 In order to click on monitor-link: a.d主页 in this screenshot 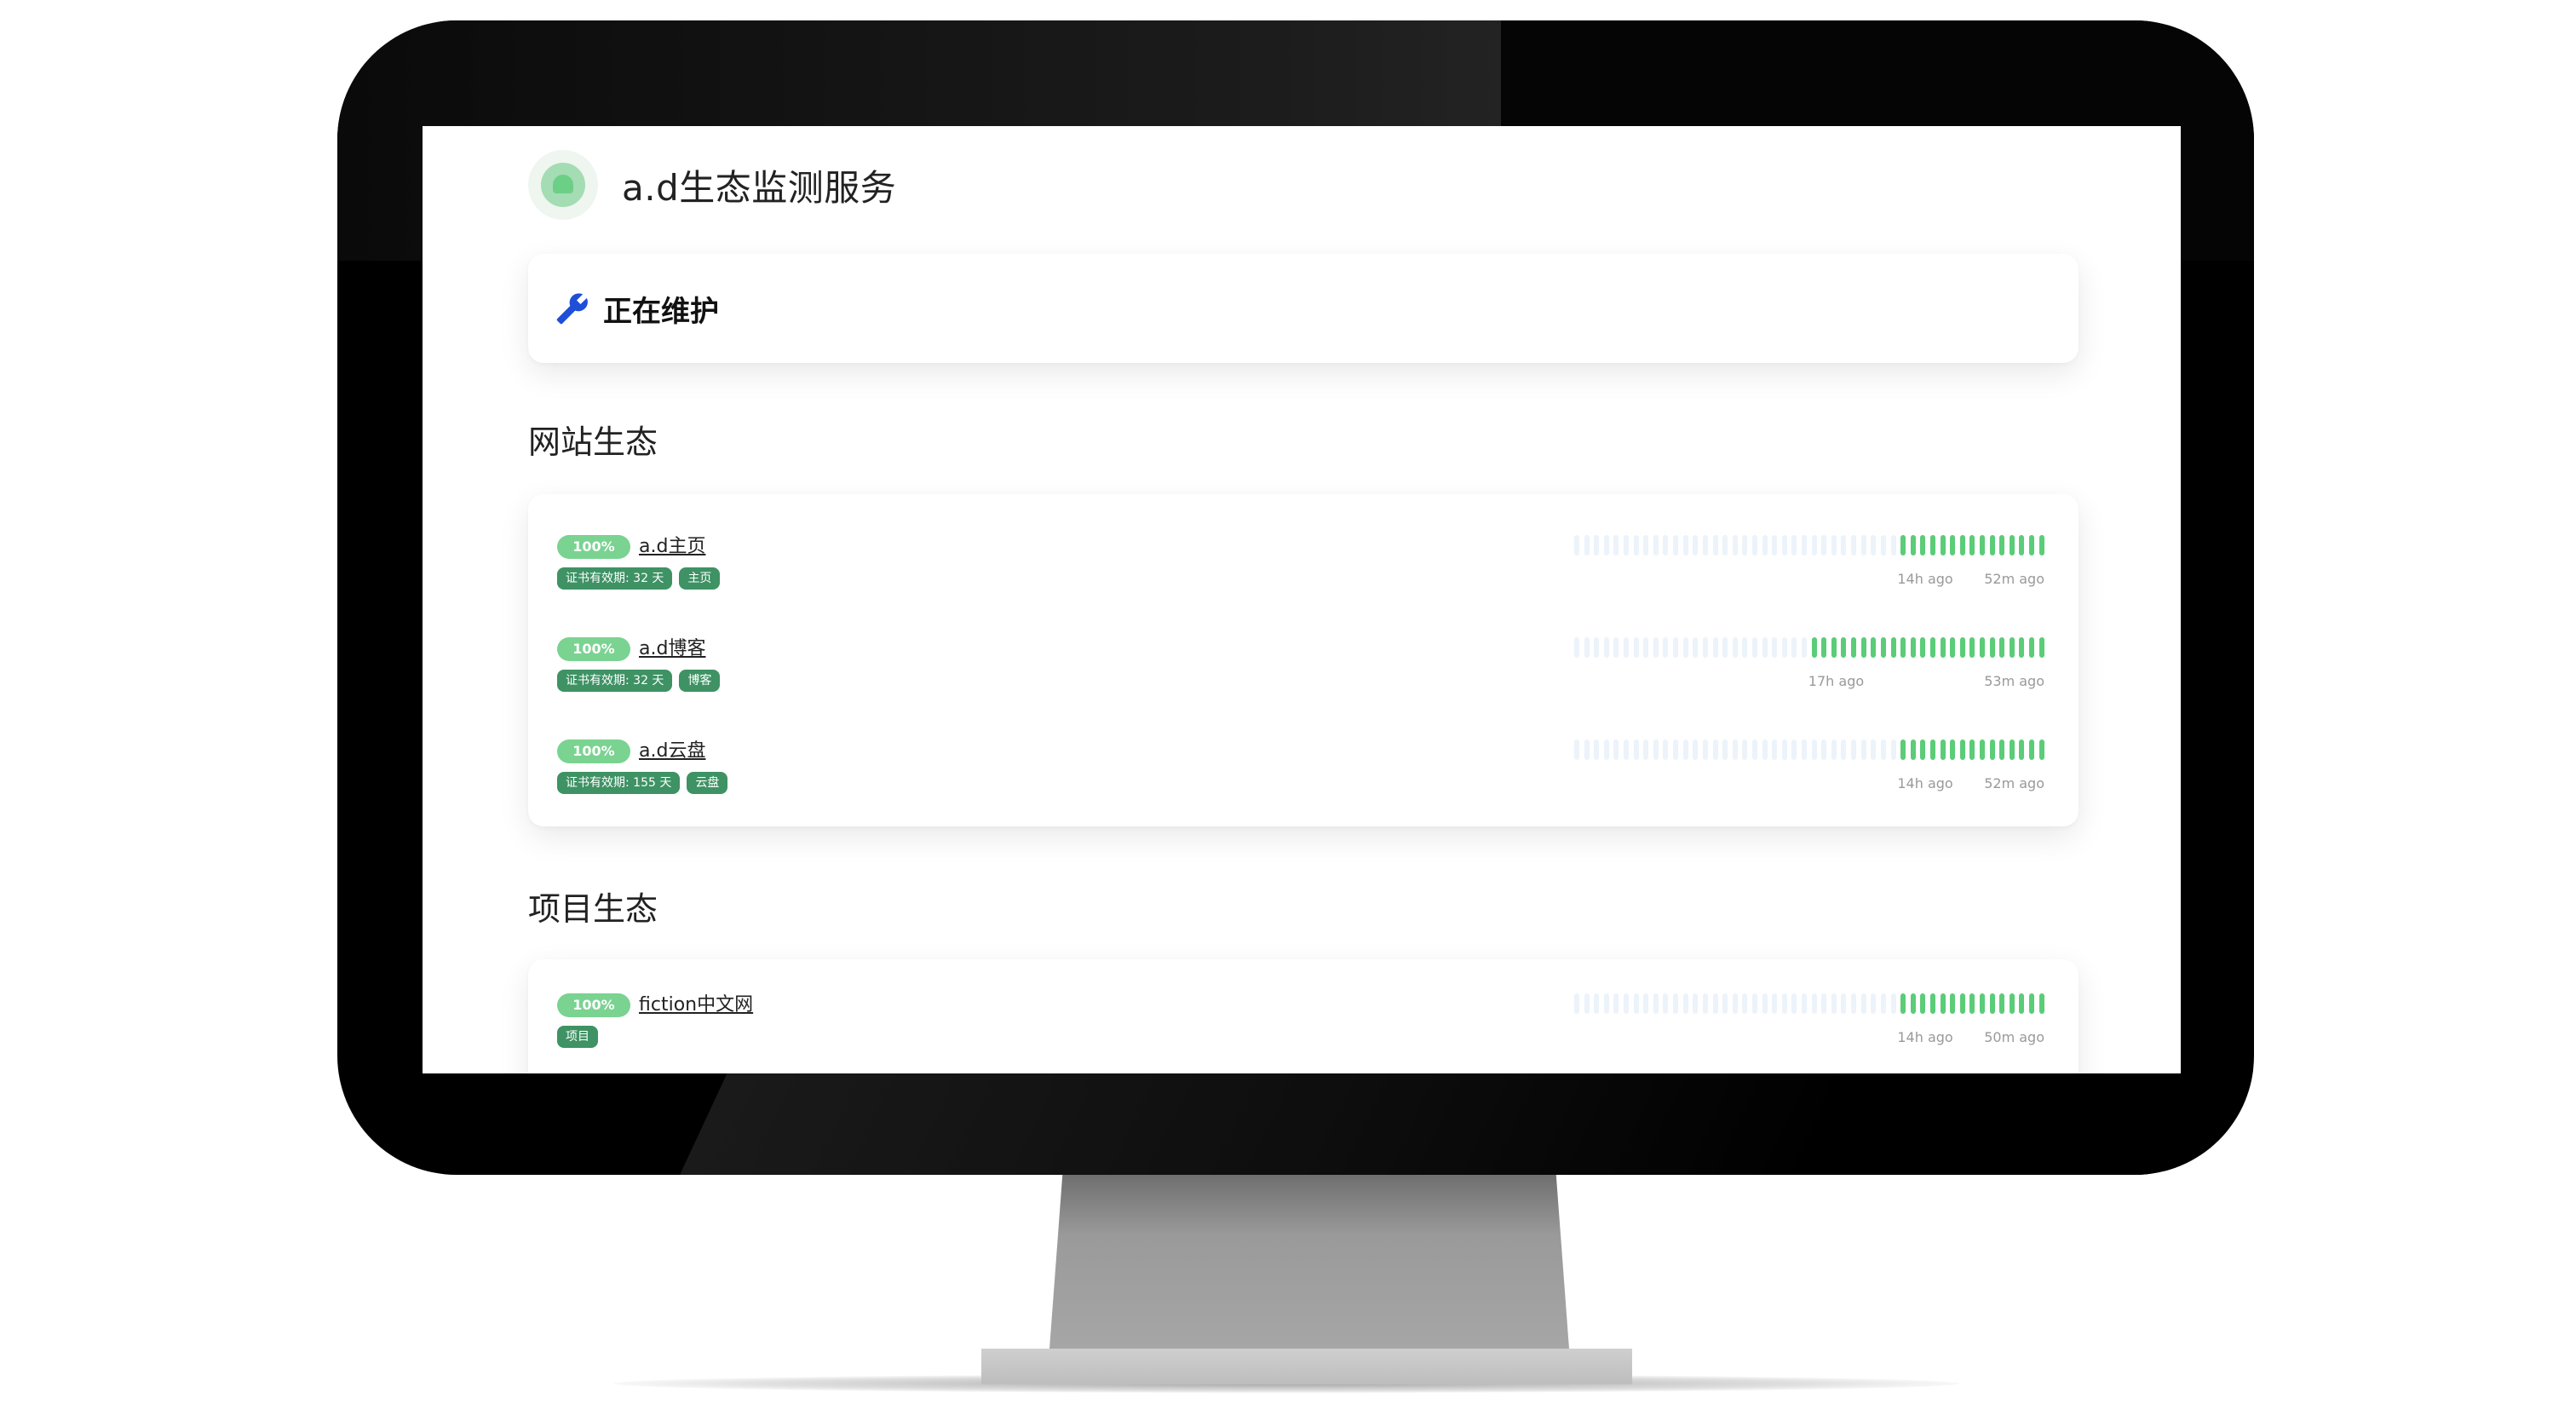, I will do `click(672, 547)`.